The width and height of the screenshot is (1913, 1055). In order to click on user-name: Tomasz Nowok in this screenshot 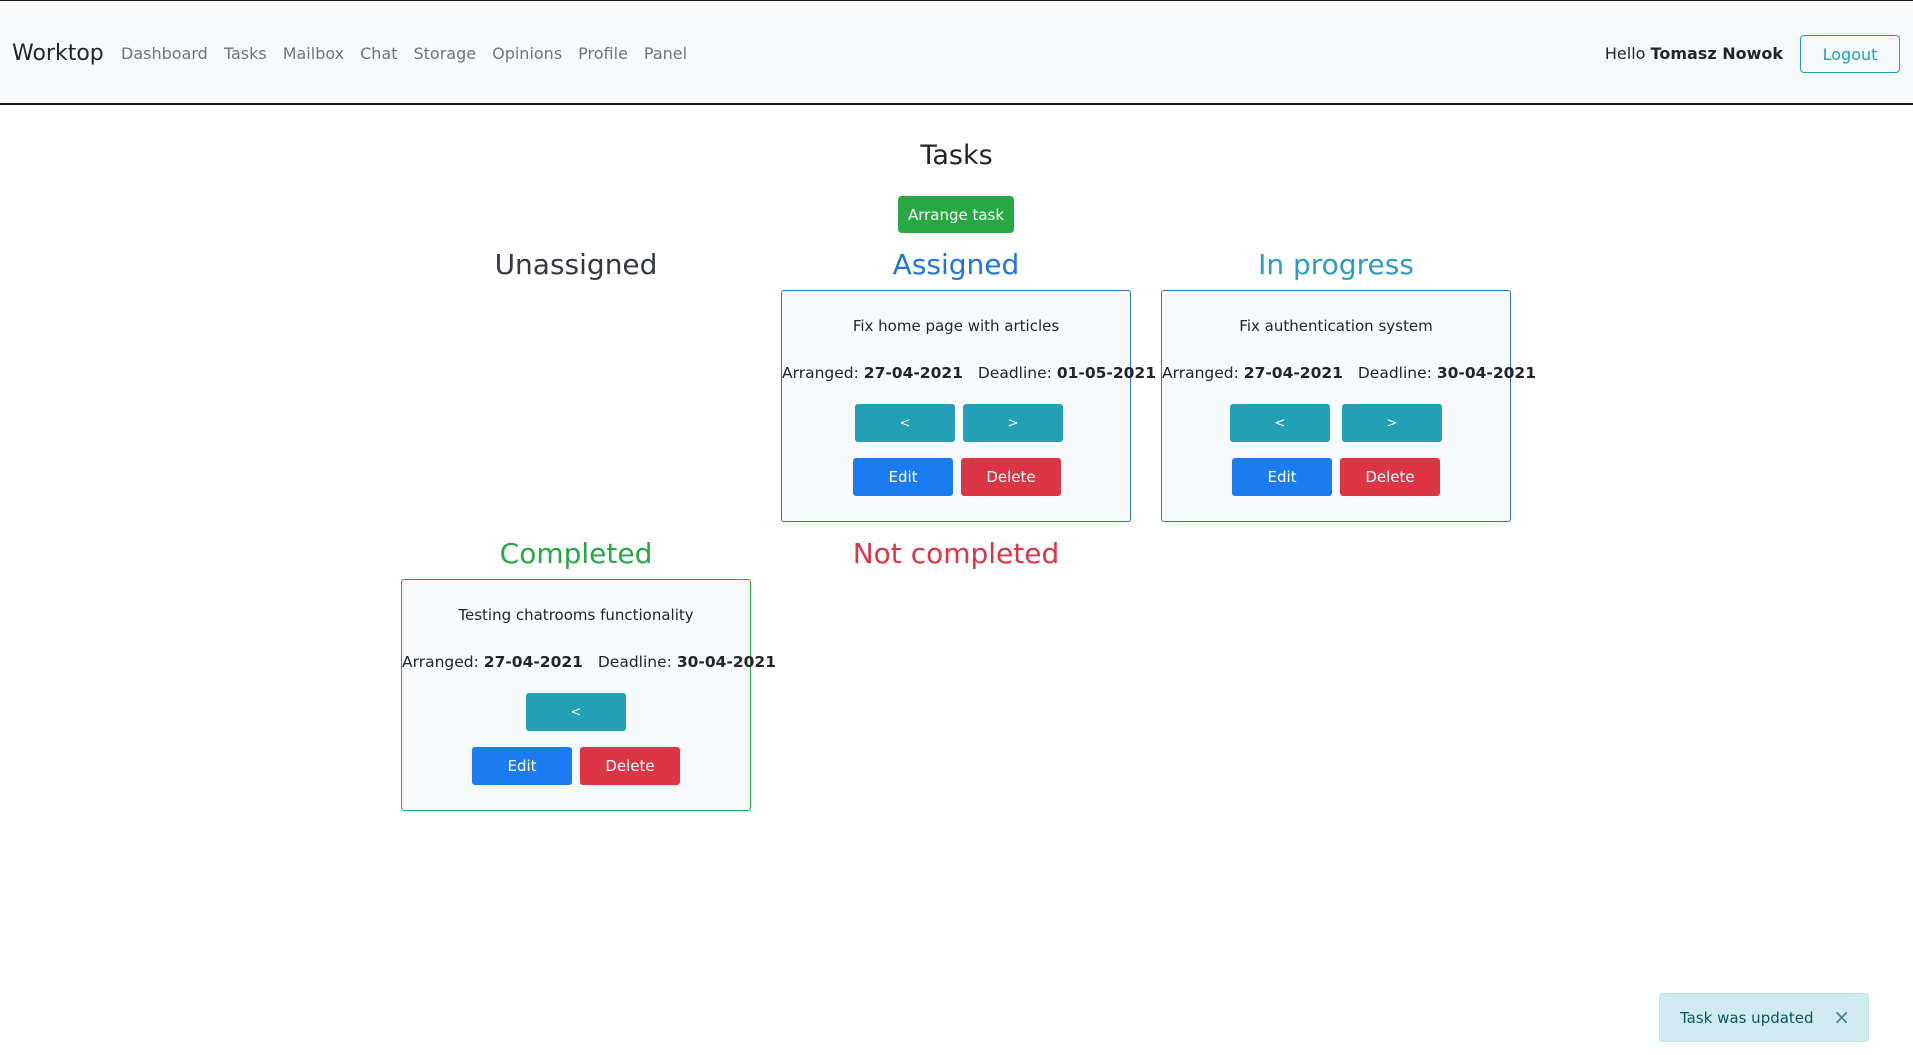, I will do `click(1716, 53)`.